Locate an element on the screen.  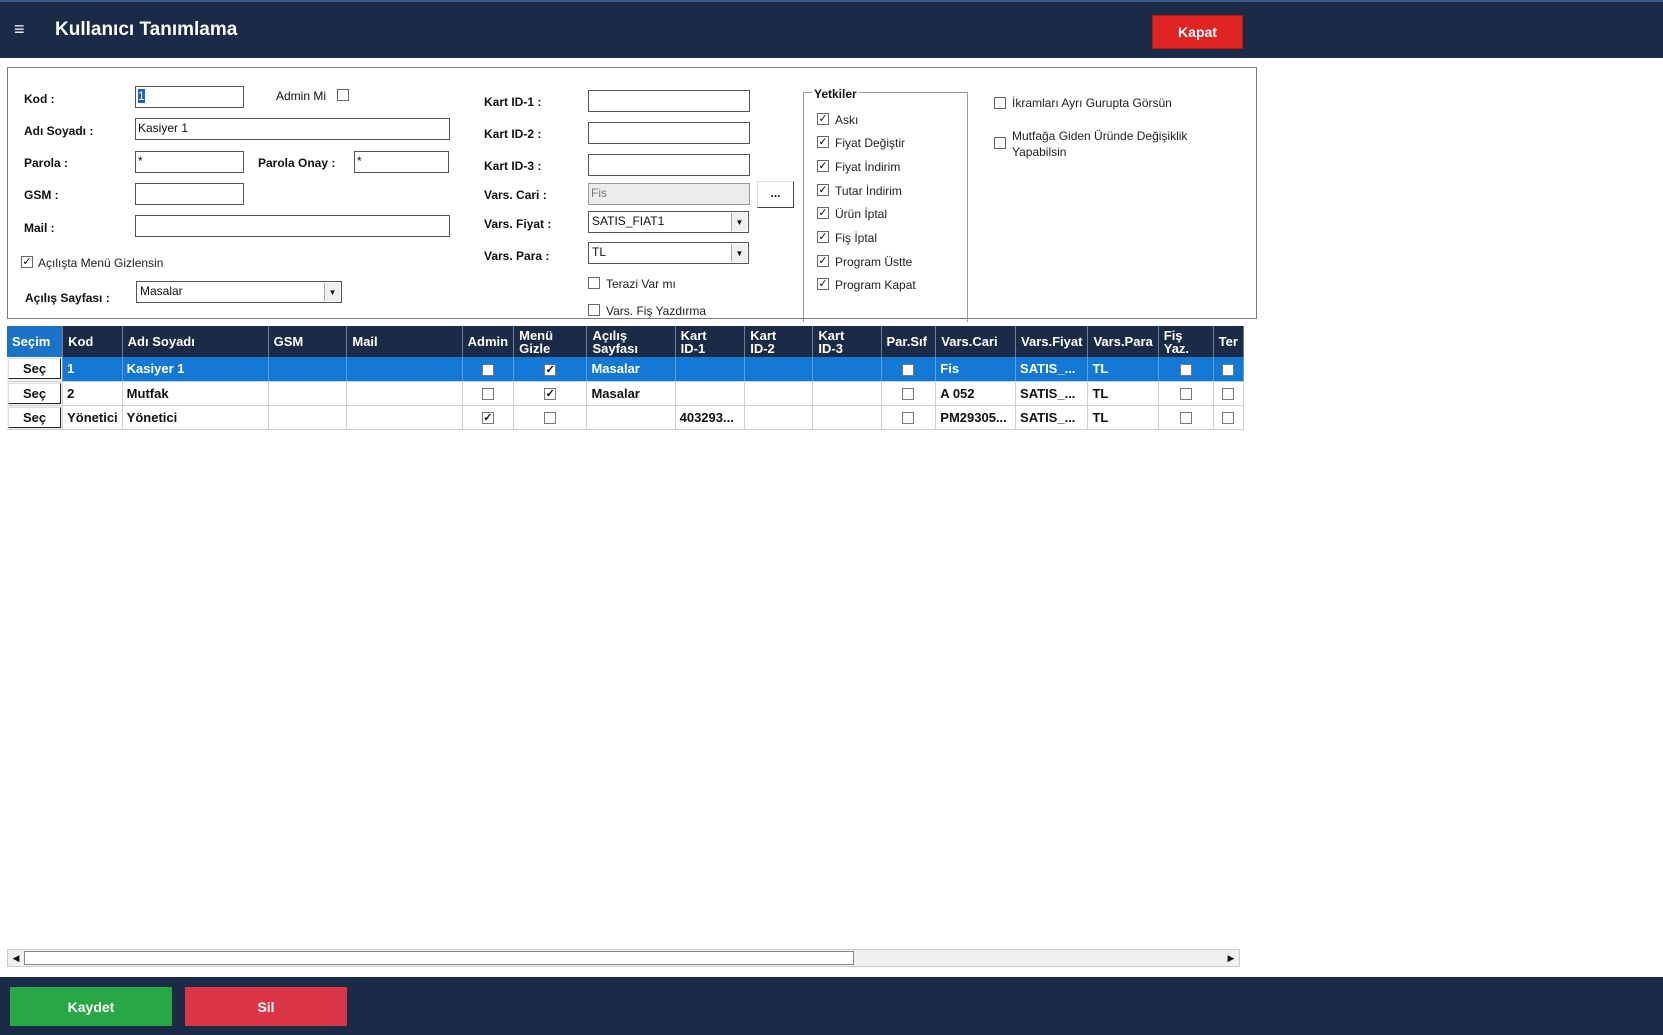
select-cell: Seç is located at coordinates (35, 369).